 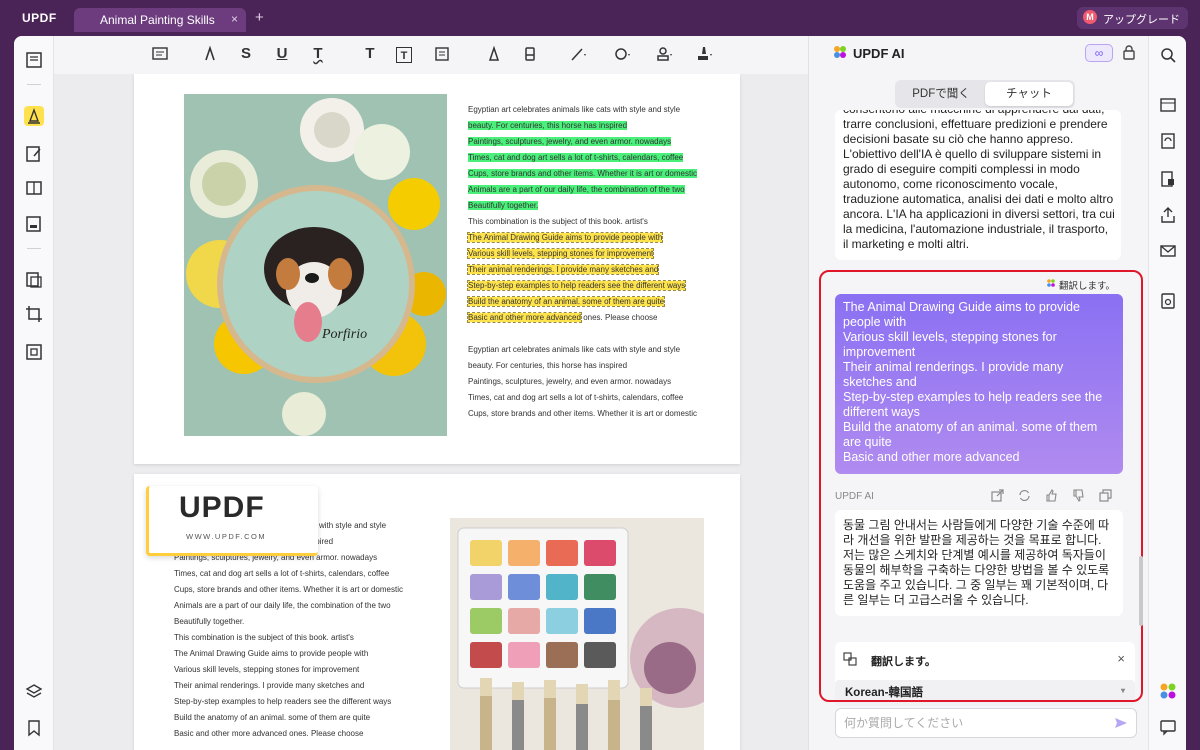 I want to click on app-logo: UPDF, so click(x=39, y=18).